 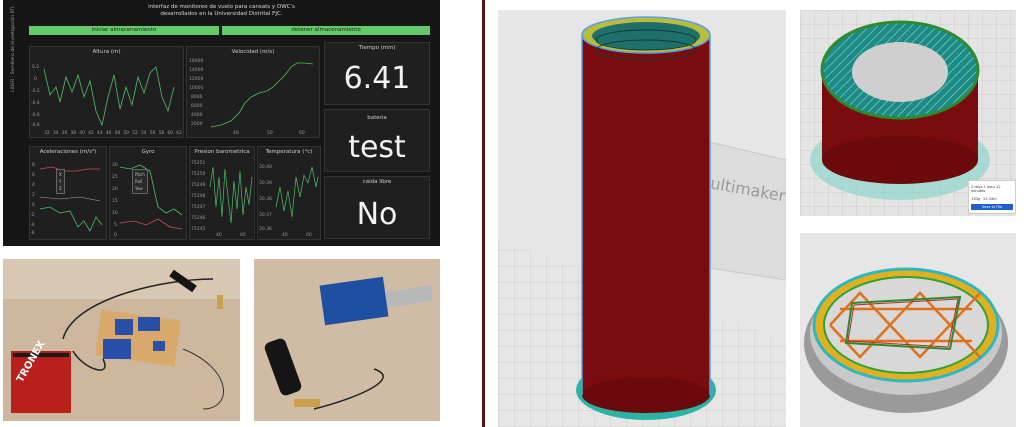 I want to click on acel-ytick: 6, so click(x=33, y=175).